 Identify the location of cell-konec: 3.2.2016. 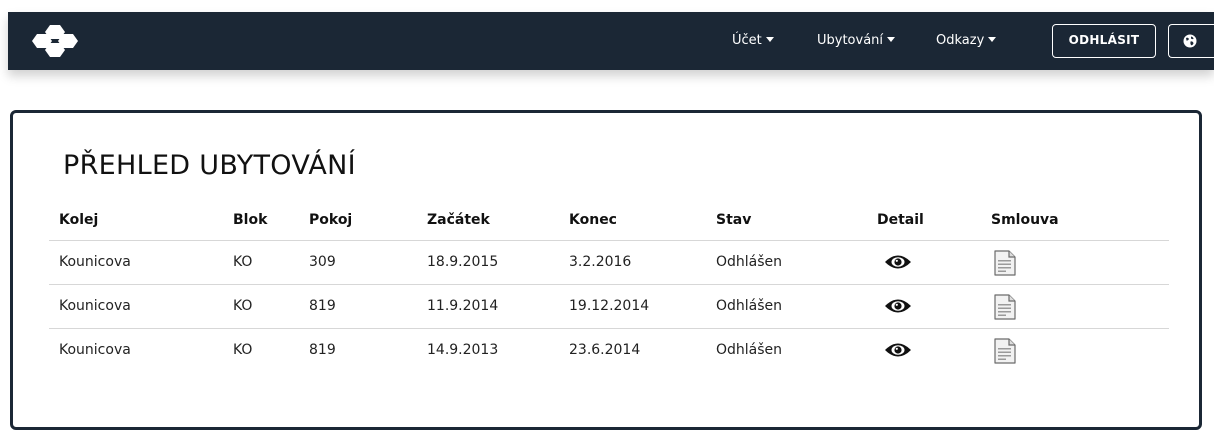
(600, 262).